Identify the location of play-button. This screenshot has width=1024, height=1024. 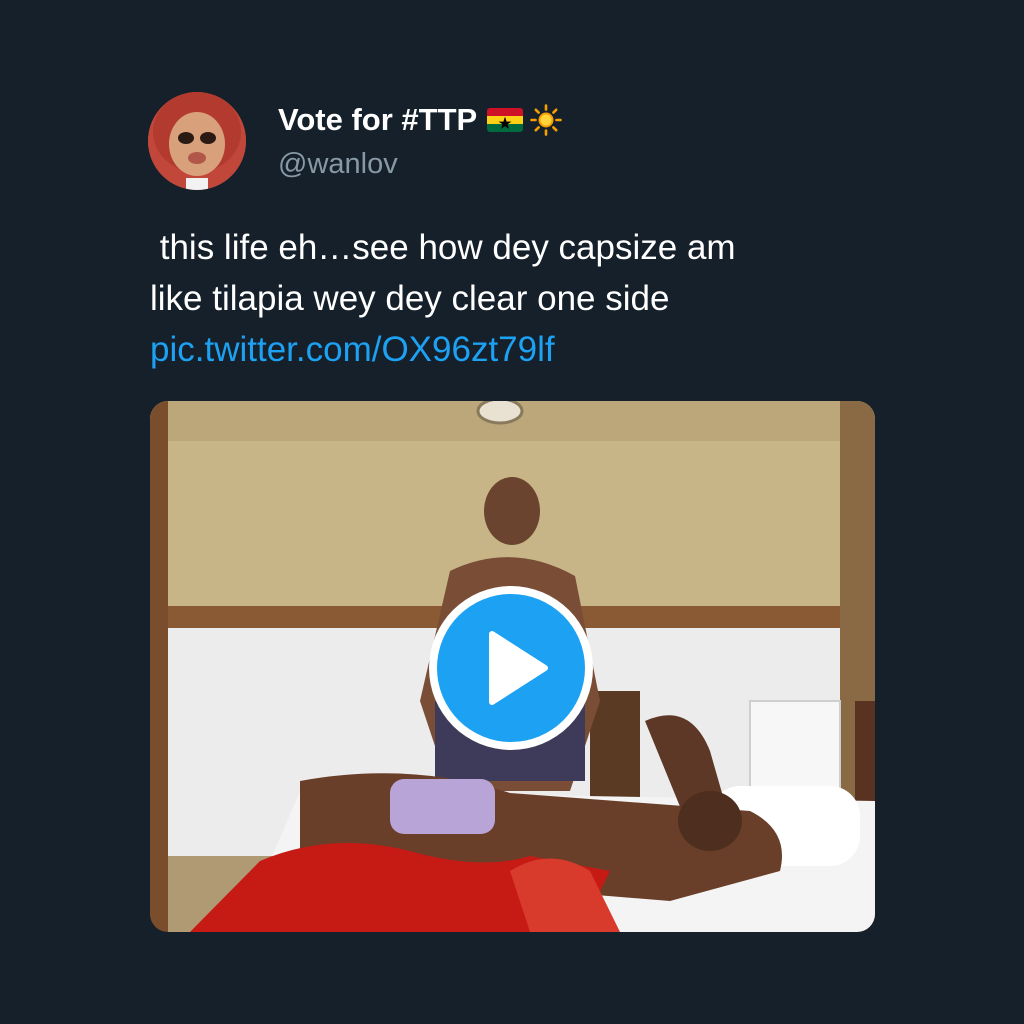
(511, 668).